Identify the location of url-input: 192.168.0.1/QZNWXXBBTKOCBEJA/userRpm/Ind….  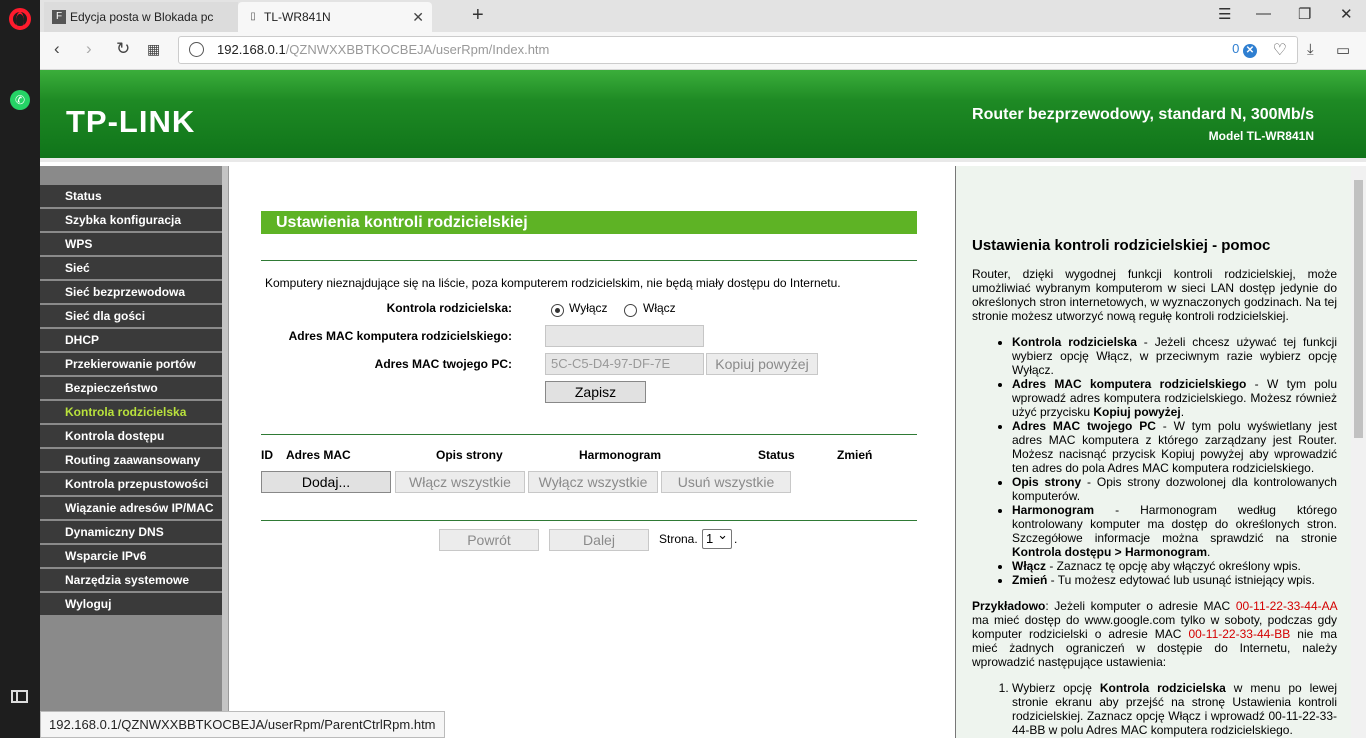
(738, 50).